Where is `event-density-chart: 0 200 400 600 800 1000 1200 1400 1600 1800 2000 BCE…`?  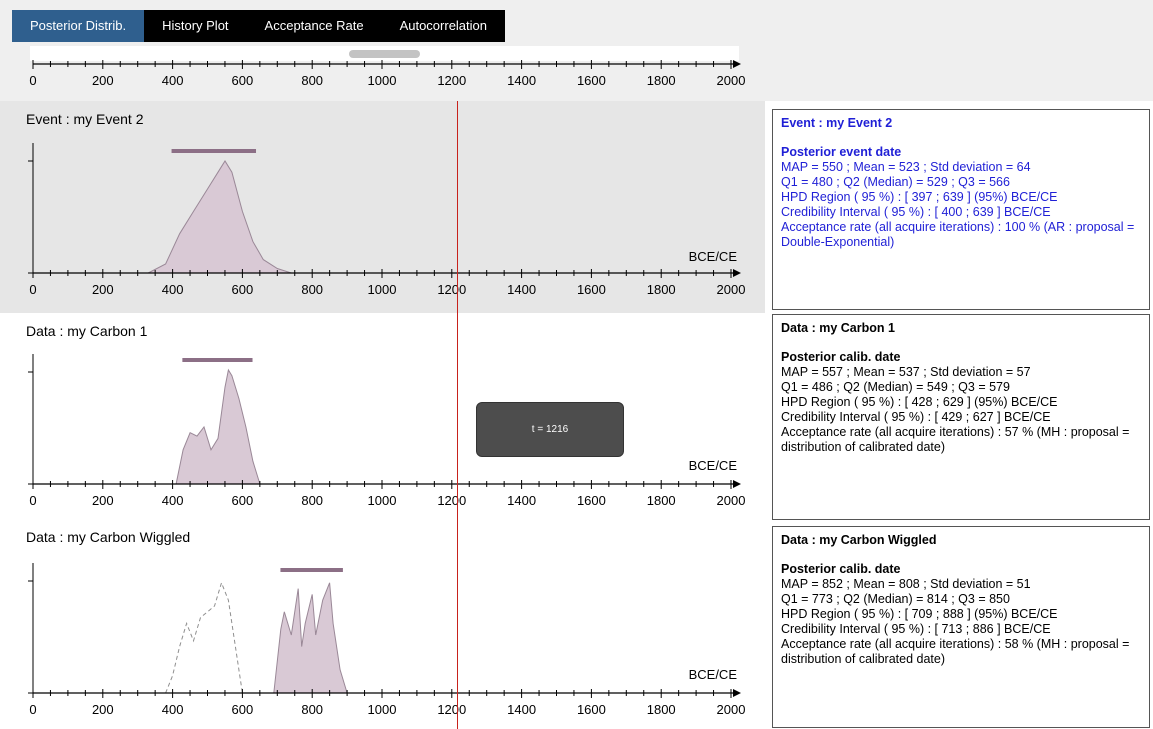
event-density-chart: 0 200 400 600 800 1000 1200 1400 1600 1800 2000 BCE… is located at coordinates (387, 220).